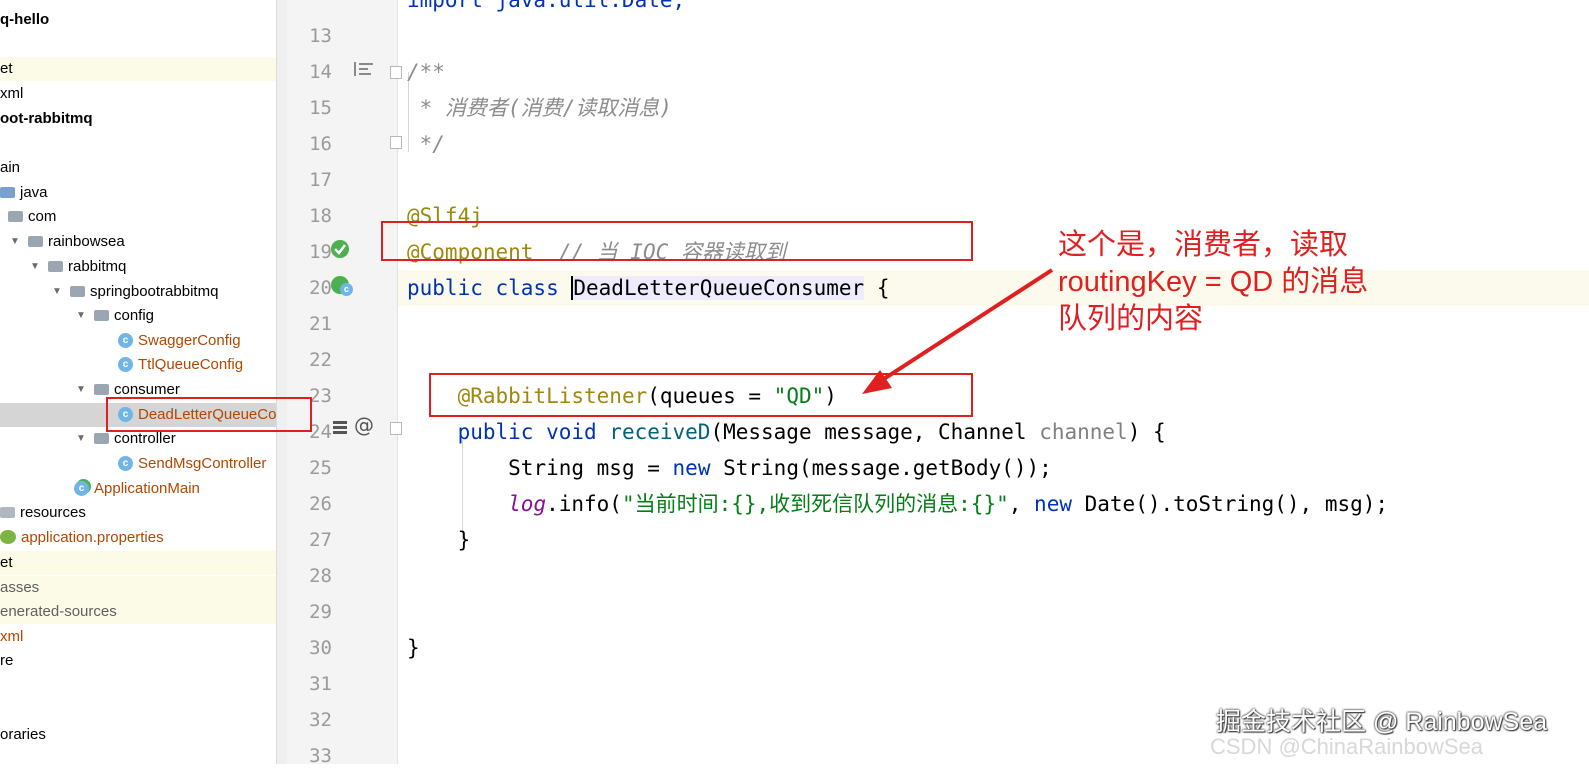 The width and height of the screenshot is (1589, 774). I want to click on tree-item-label: ain, so click(10, 168).